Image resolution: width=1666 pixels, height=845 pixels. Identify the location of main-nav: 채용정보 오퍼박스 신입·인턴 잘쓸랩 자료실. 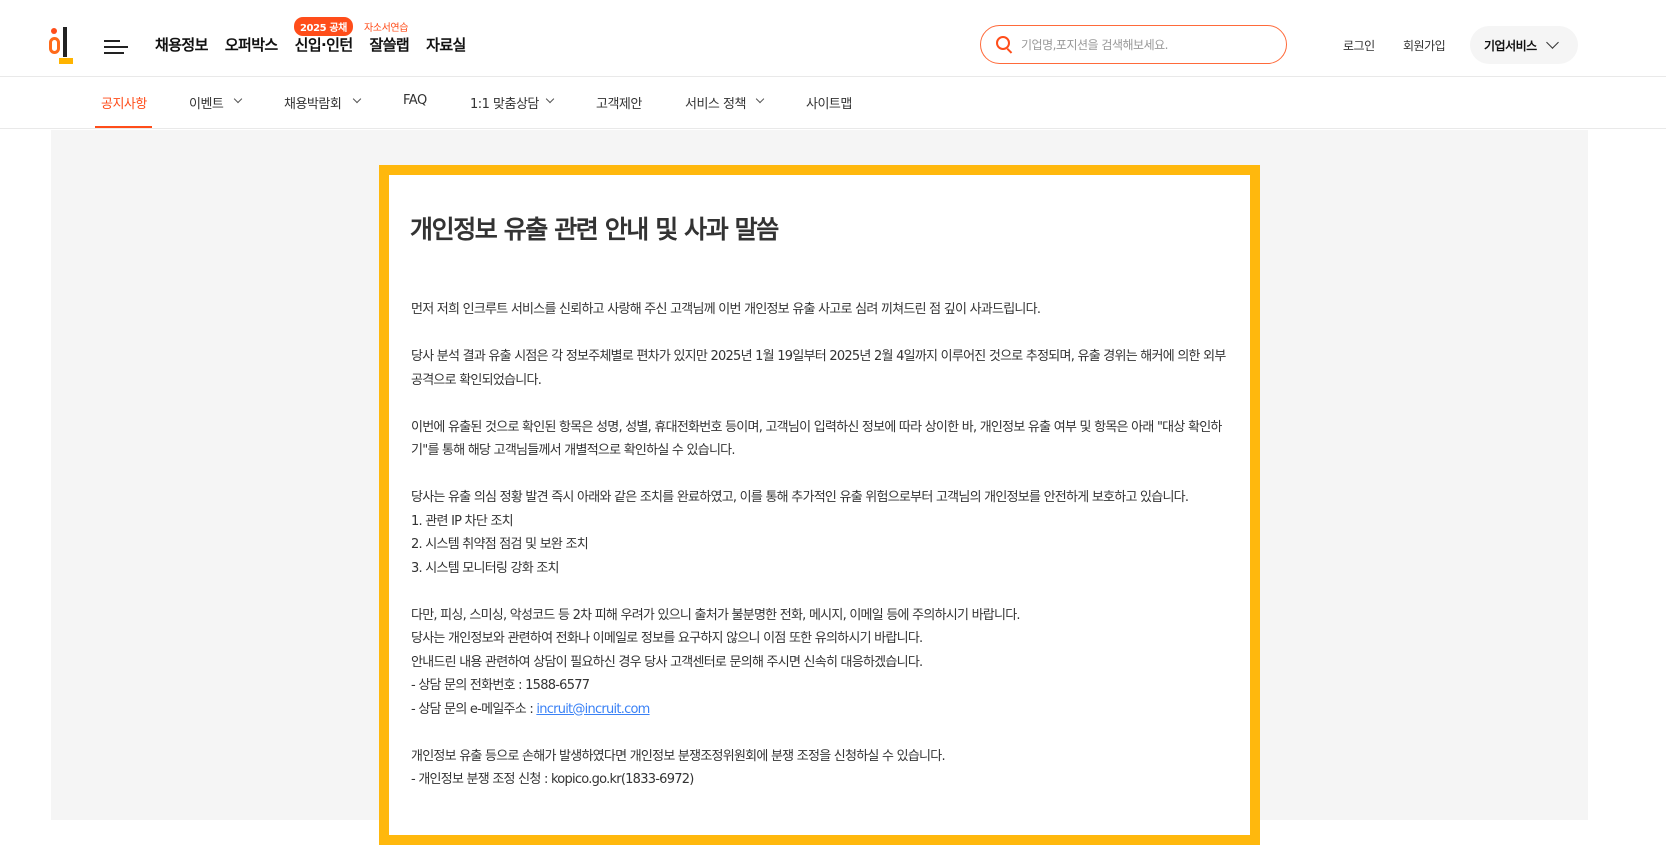
(310, 44).